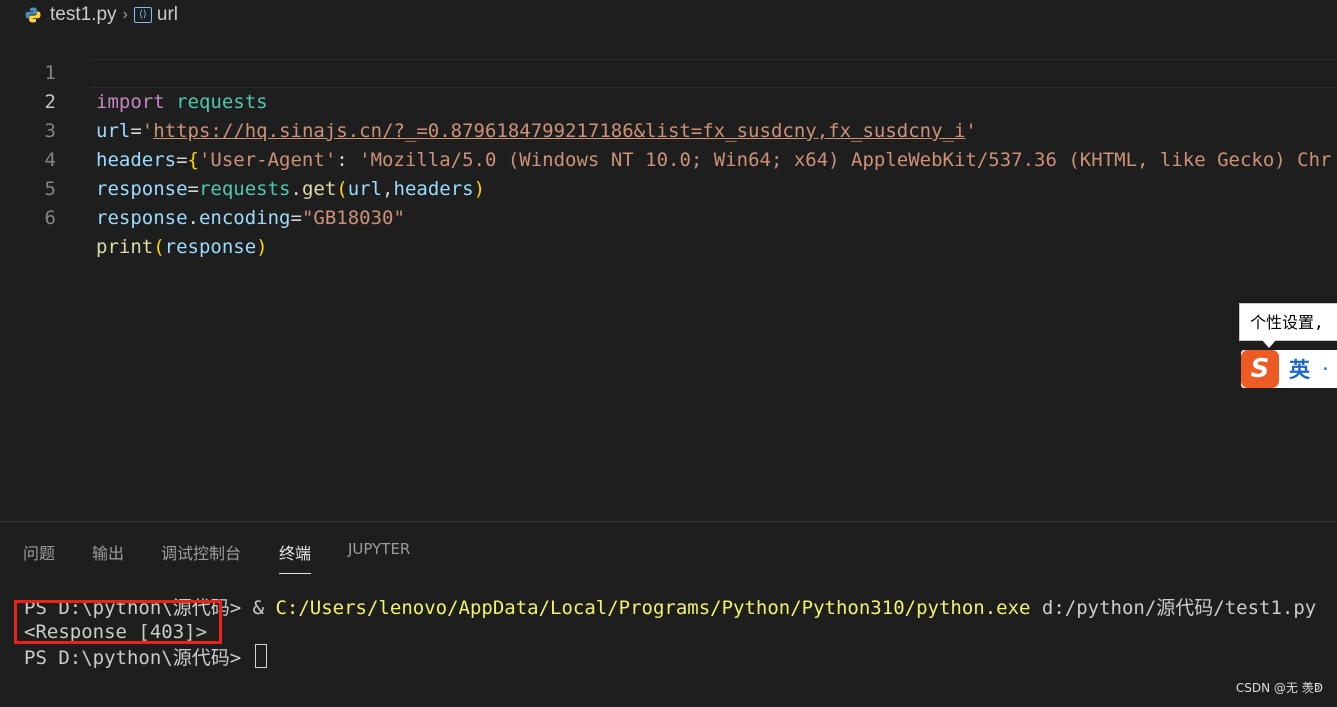 This screenshot has height=707, width=1337. Describe the element at coordinates (1260, 369) in the screenshot. I see `sogou-logo-icon: S` at that location.